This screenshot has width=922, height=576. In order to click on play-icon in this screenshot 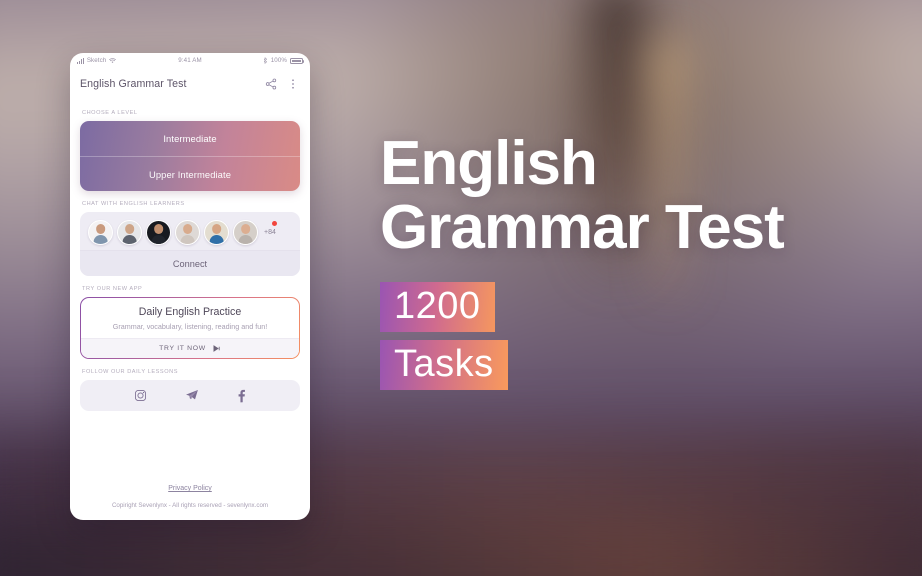, I will do `click(216, 348)`.